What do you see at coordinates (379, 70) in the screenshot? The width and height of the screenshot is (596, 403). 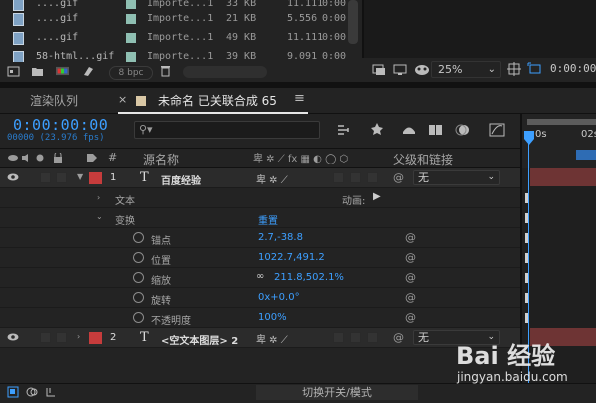 I see `always-preview-icon` at bounding box center [379, 70].